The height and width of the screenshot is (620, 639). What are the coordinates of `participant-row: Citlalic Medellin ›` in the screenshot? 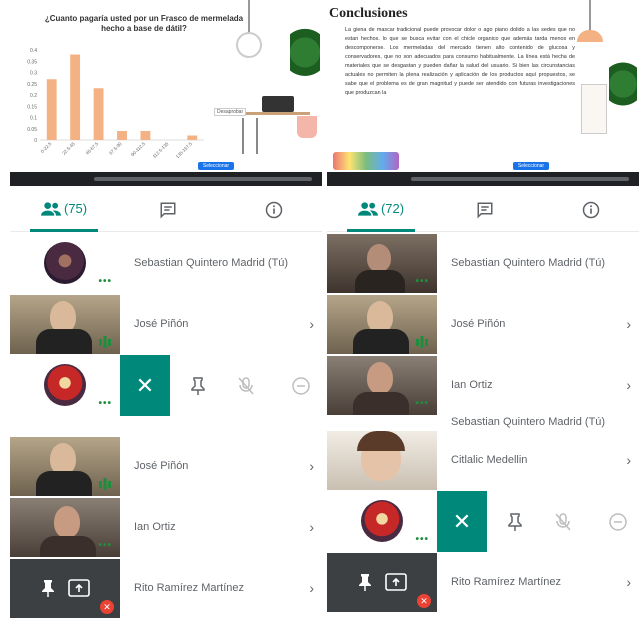 It's located at (483, 460).